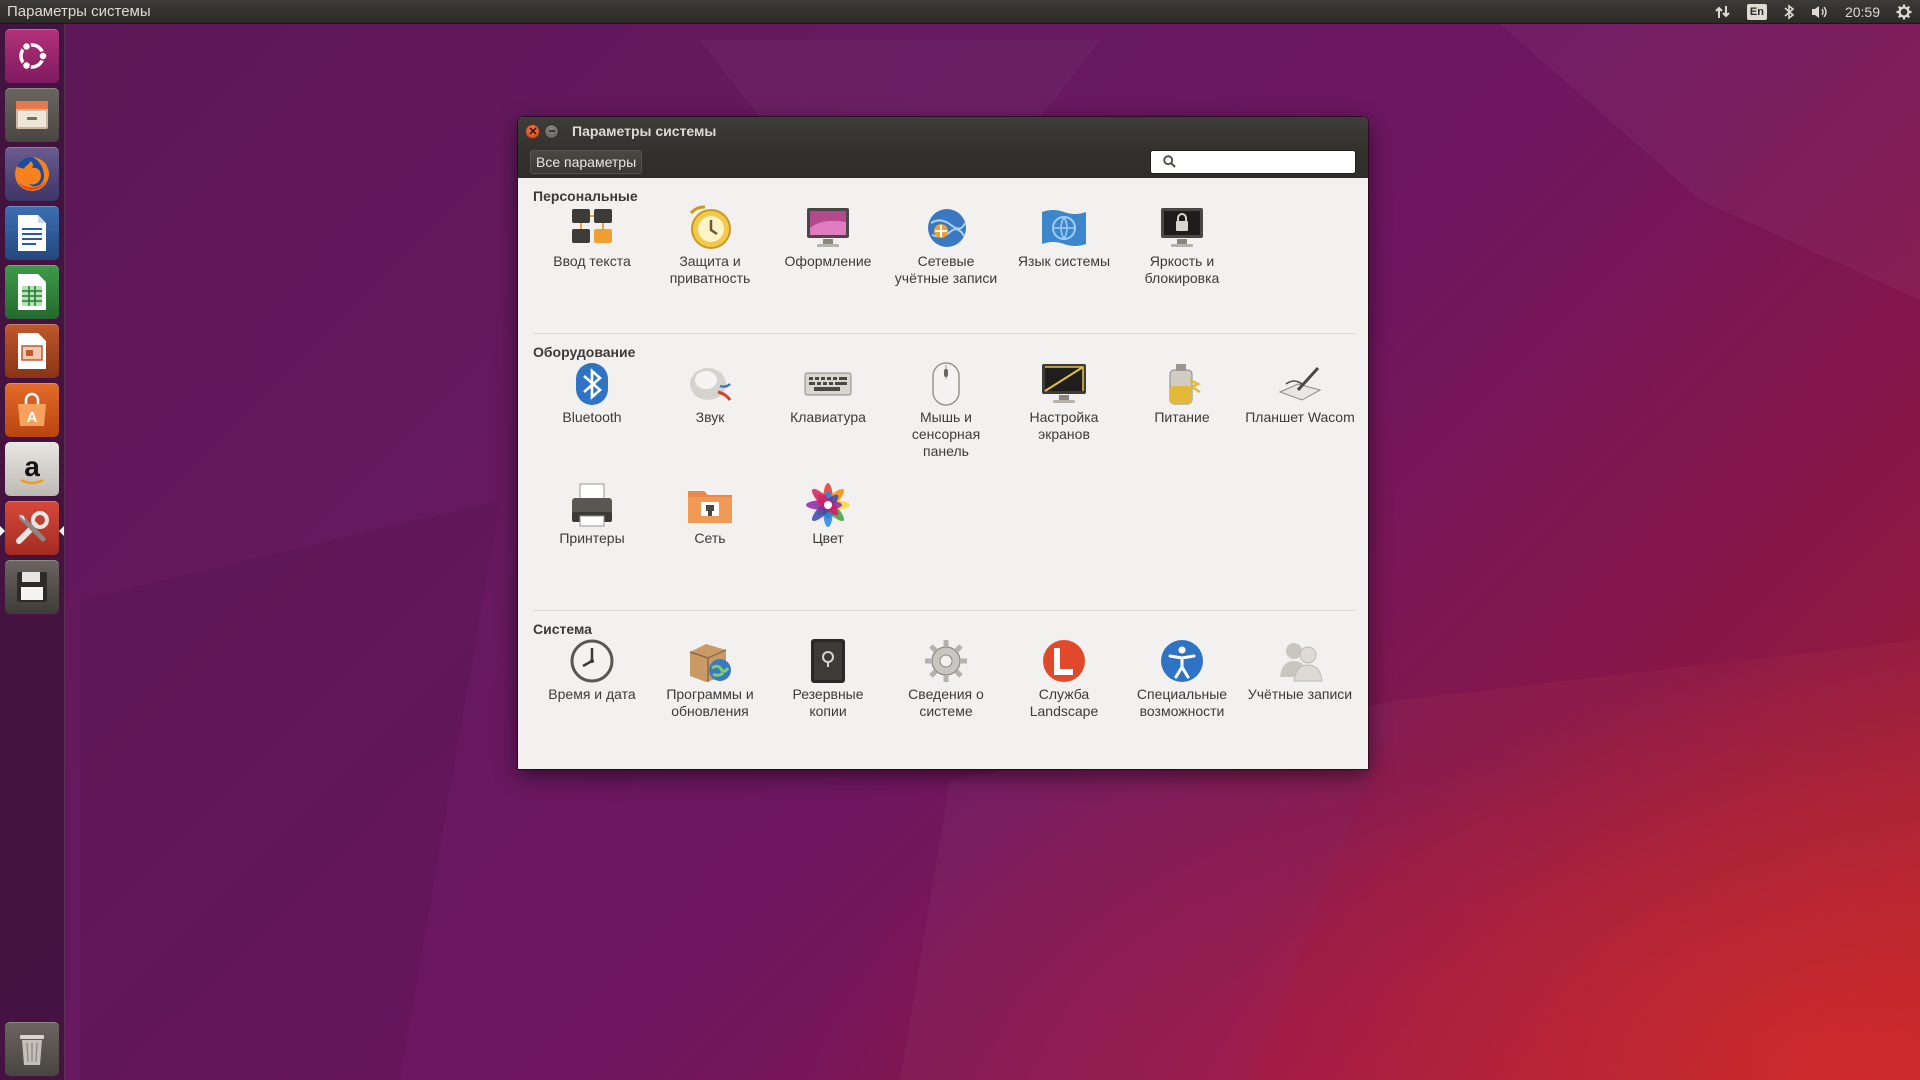  I want to click on clock-icon, so click(592, 661).